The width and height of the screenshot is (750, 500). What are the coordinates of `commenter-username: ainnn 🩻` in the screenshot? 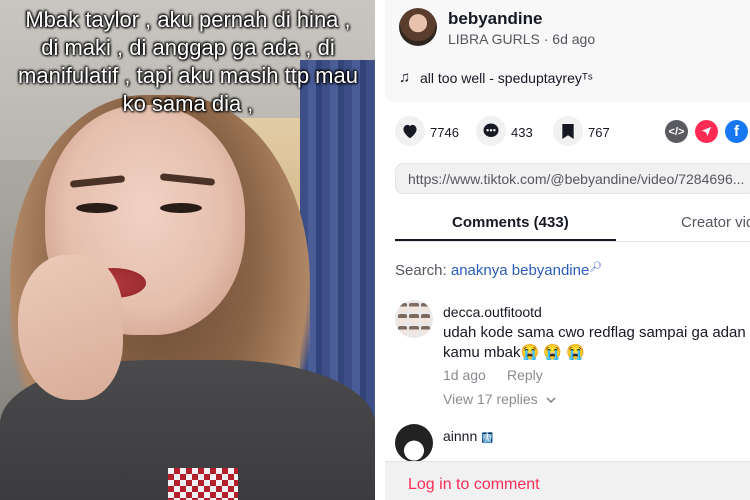 It's located at (468, 436).